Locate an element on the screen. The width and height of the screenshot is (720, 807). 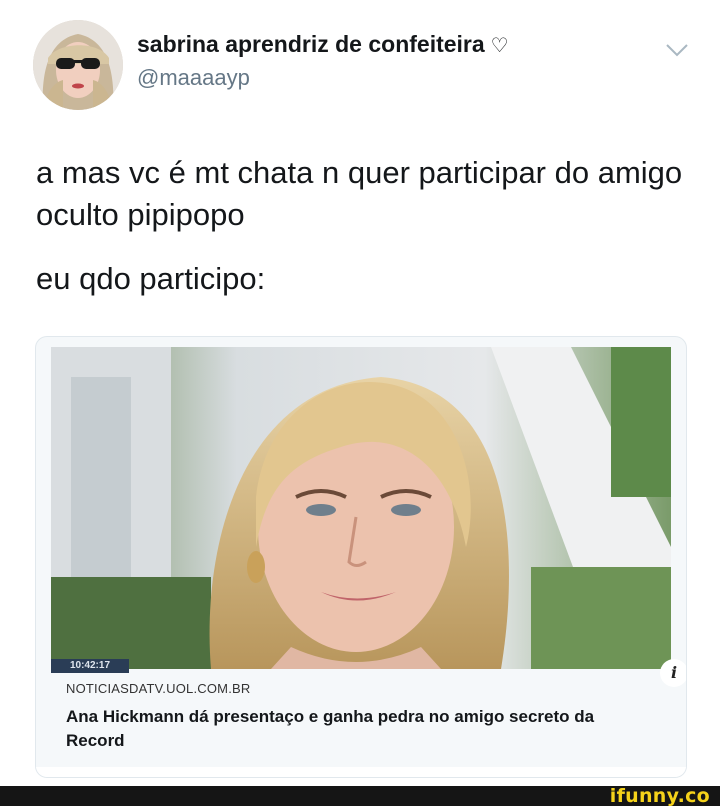
chevron-down-icon is located at coordinates (677, 50).